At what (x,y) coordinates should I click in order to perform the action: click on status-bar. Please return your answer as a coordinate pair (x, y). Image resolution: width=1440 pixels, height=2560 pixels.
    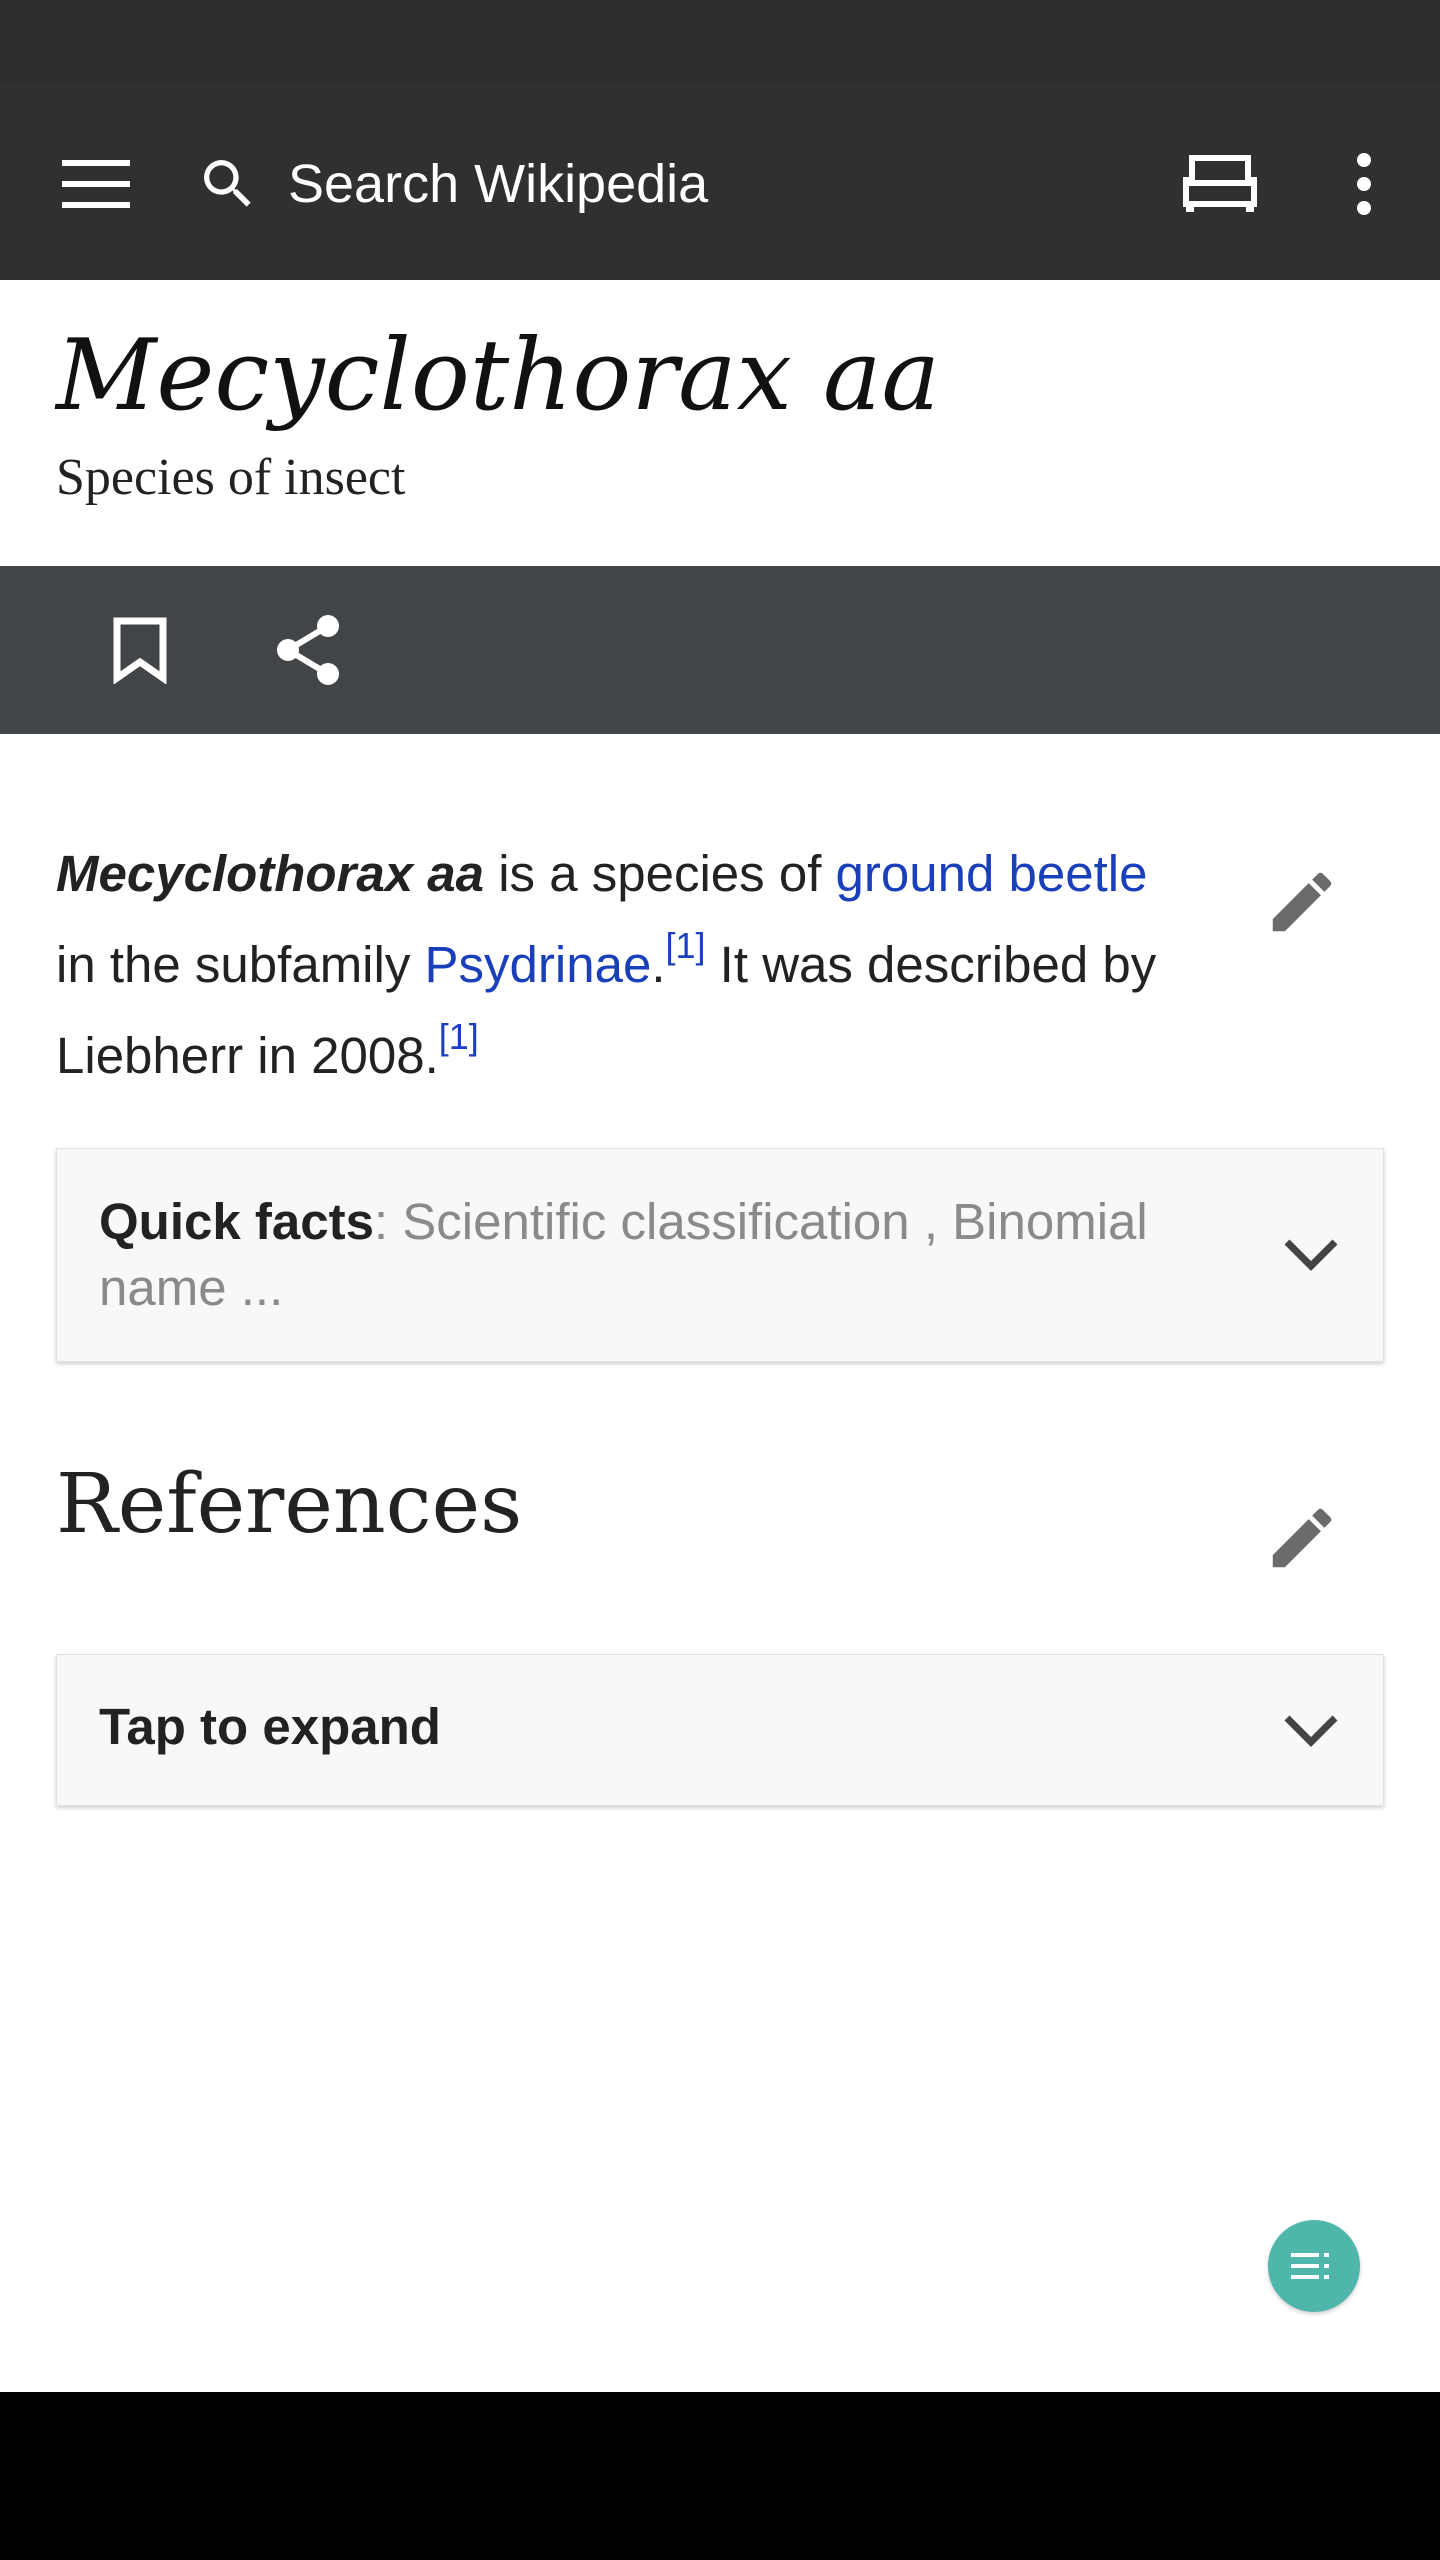
    Looking at the image, I should click on (720, 42).